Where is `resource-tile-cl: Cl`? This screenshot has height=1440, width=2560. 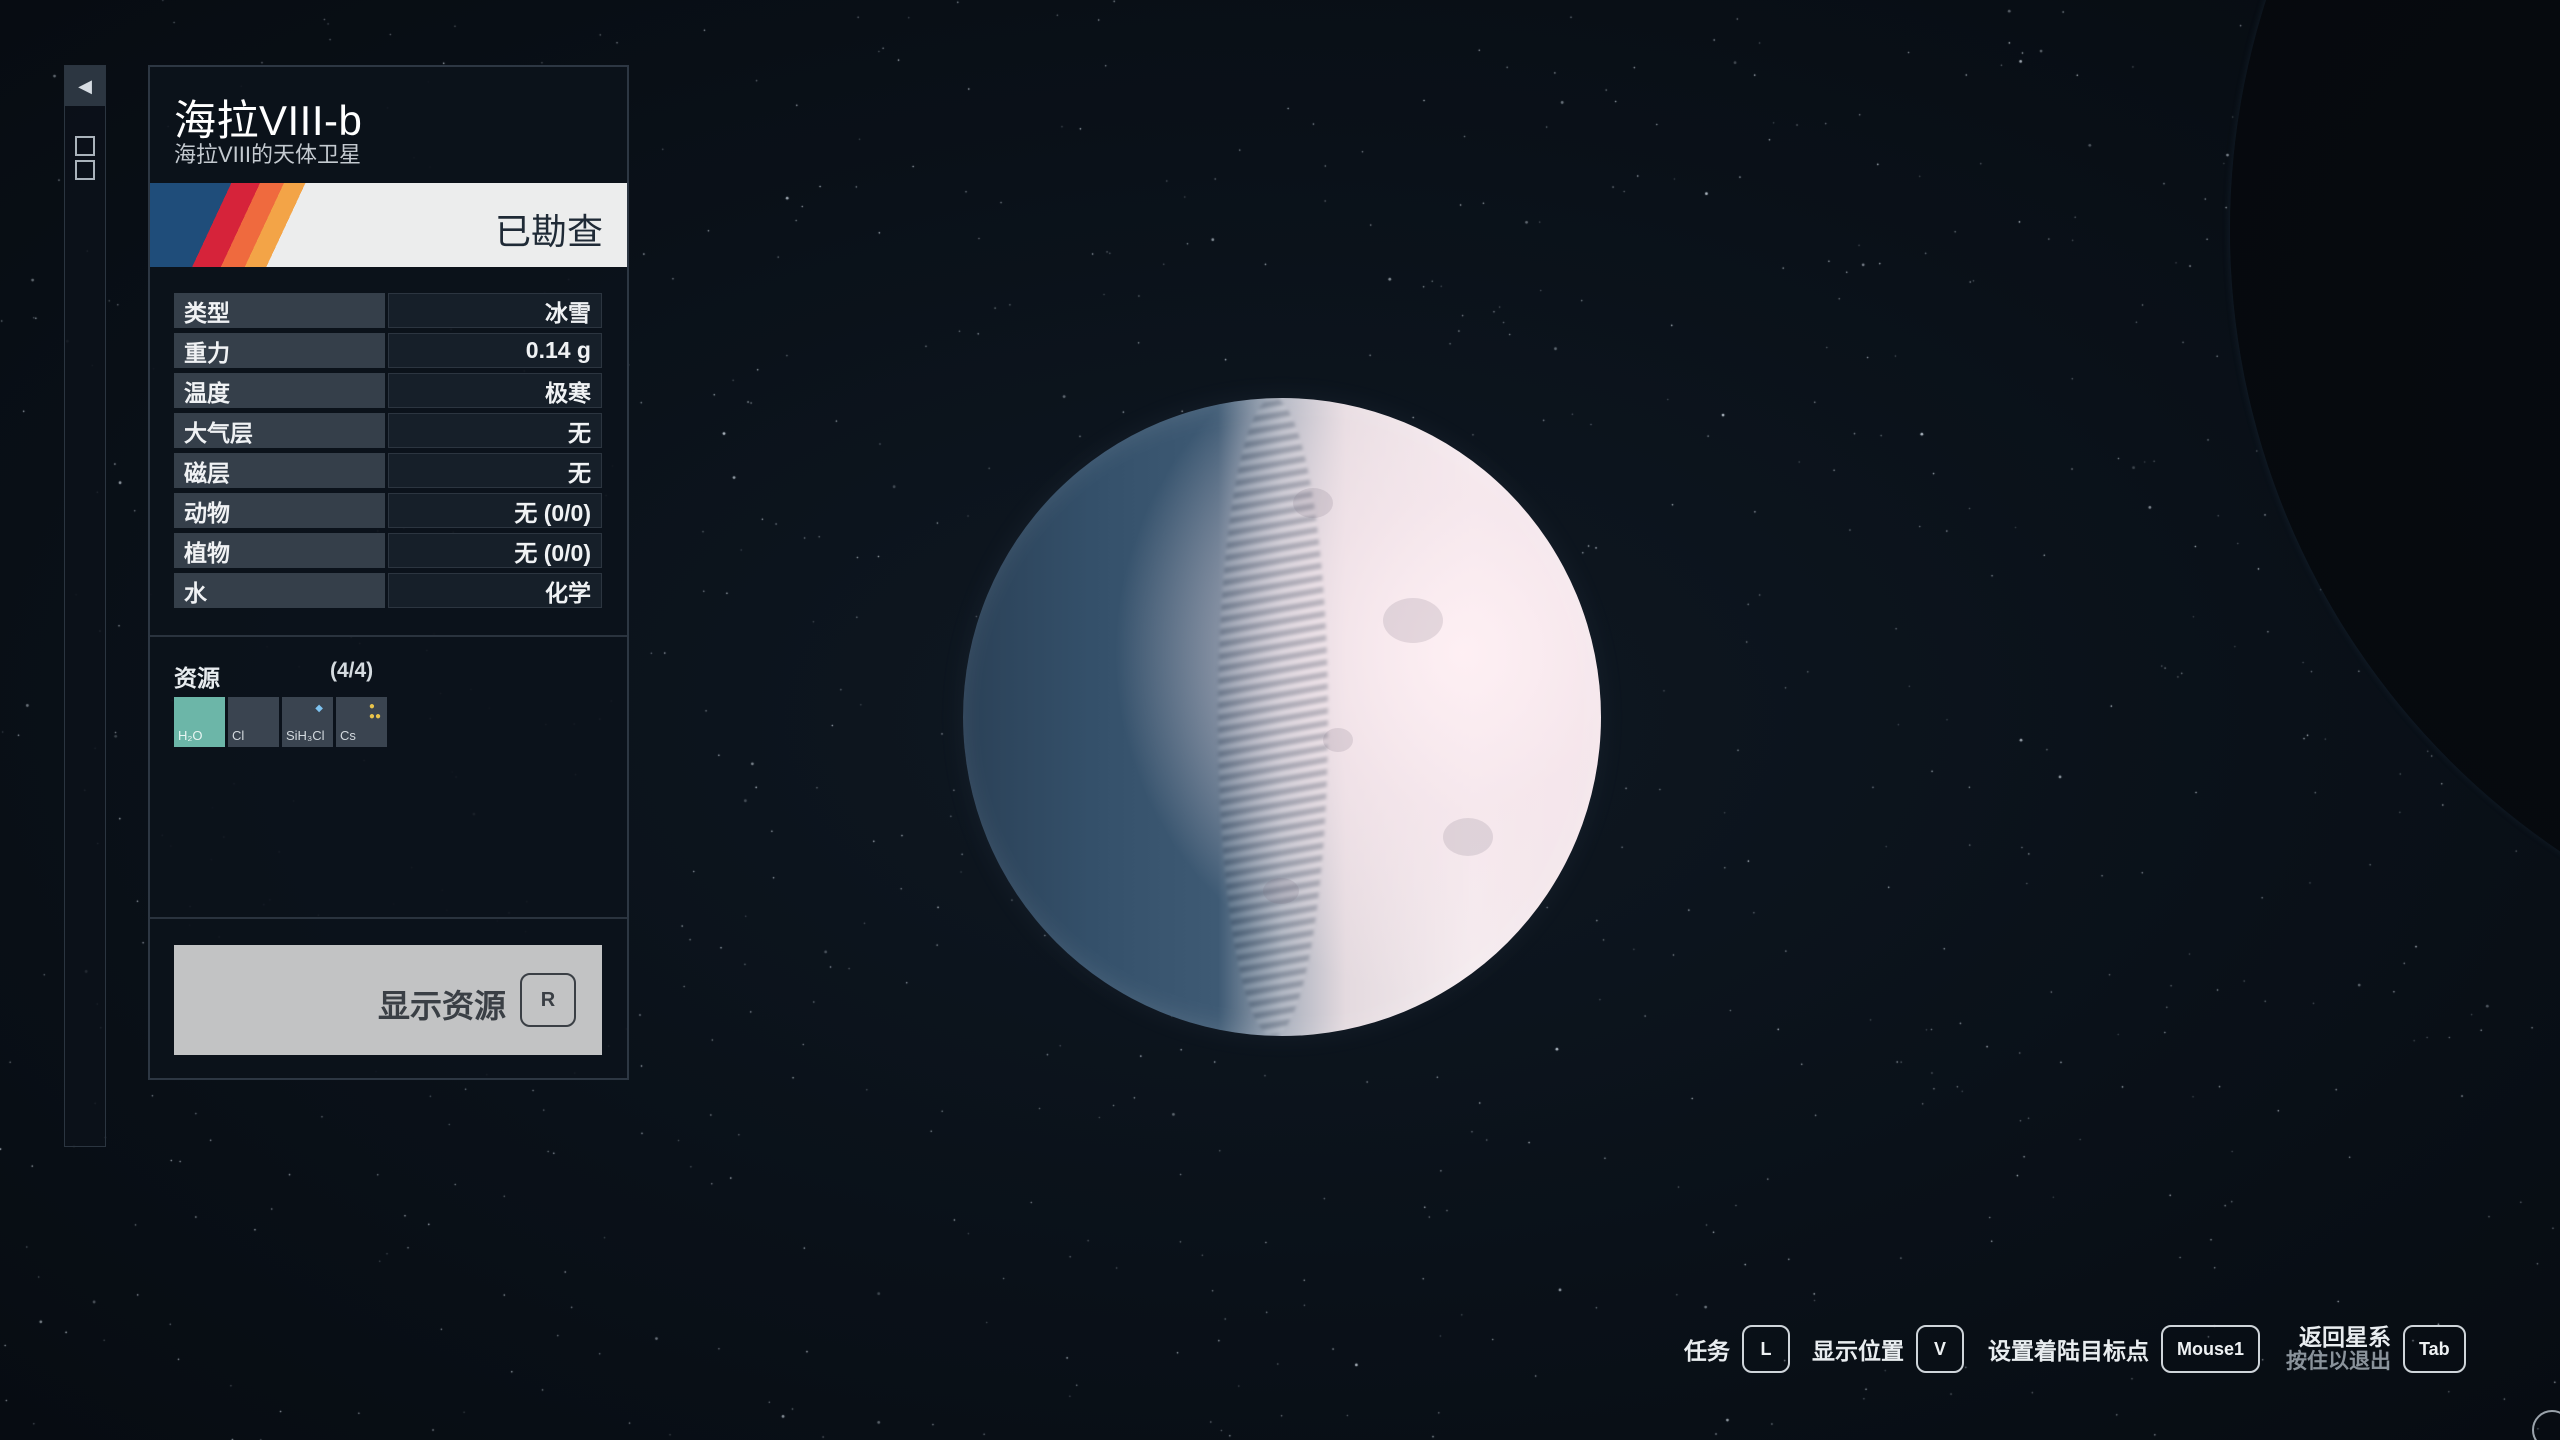 resource-tile-cl: Cl is located at coordinates (253, 722).